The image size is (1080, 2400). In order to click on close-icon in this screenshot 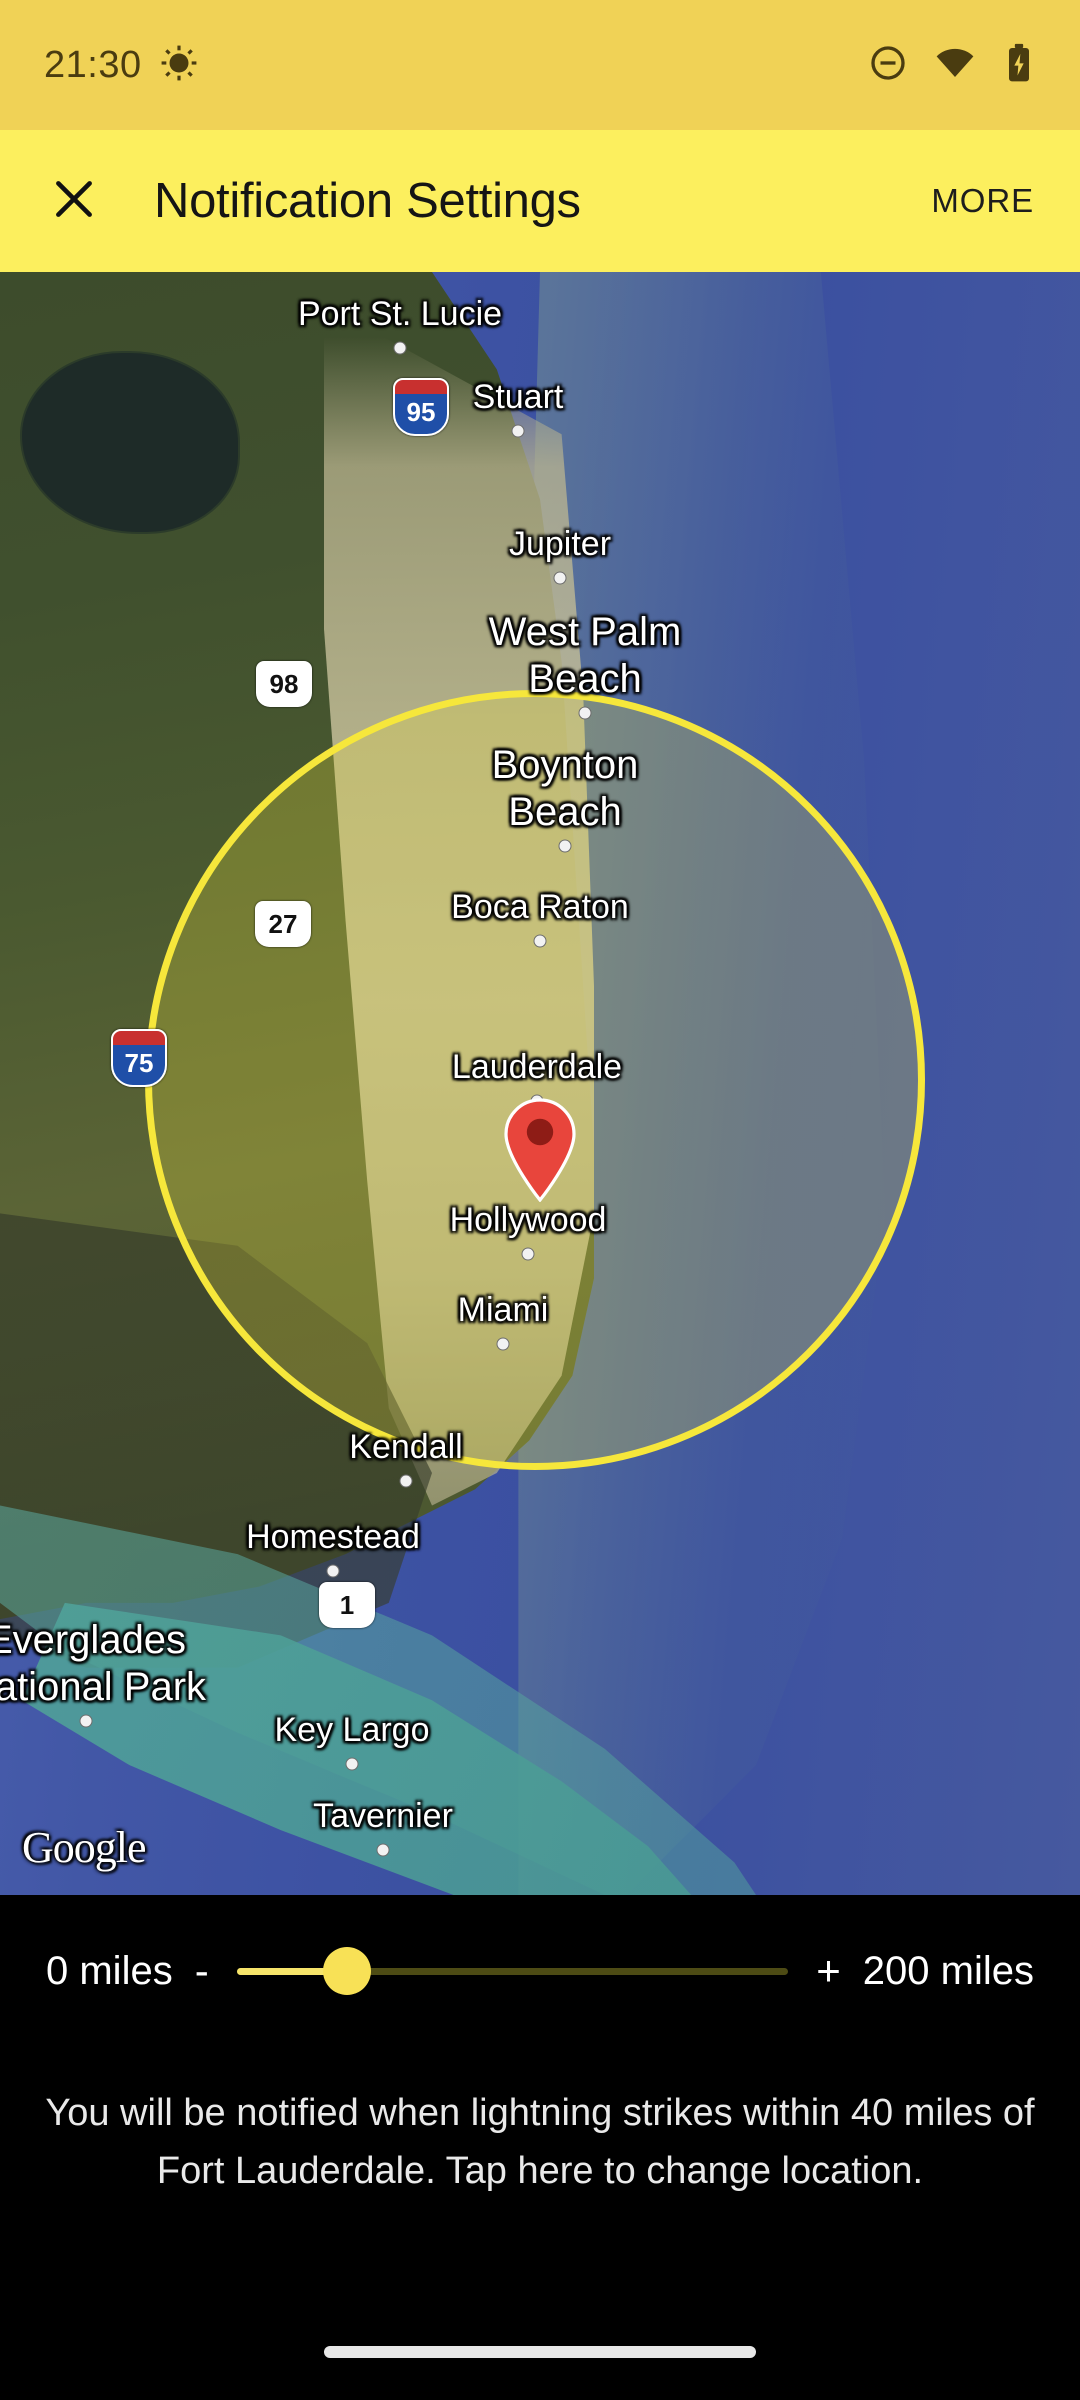, I will do `click(74, 201)`.